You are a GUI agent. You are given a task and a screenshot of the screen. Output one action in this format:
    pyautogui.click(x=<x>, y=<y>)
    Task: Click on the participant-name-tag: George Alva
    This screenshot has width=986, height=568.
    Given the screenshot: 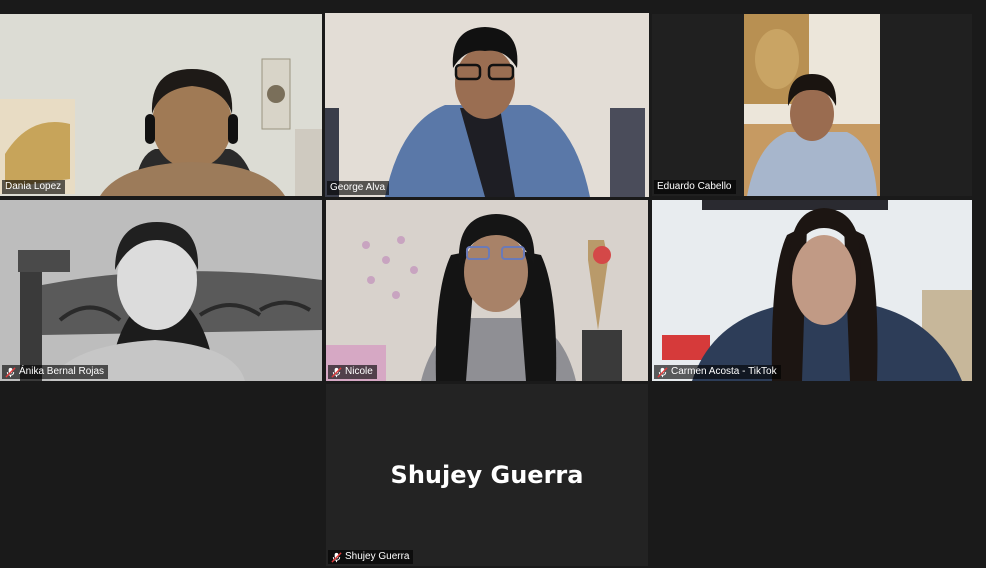 What is the action you would take?
    pyautogui.click(x=358, y=188)
    